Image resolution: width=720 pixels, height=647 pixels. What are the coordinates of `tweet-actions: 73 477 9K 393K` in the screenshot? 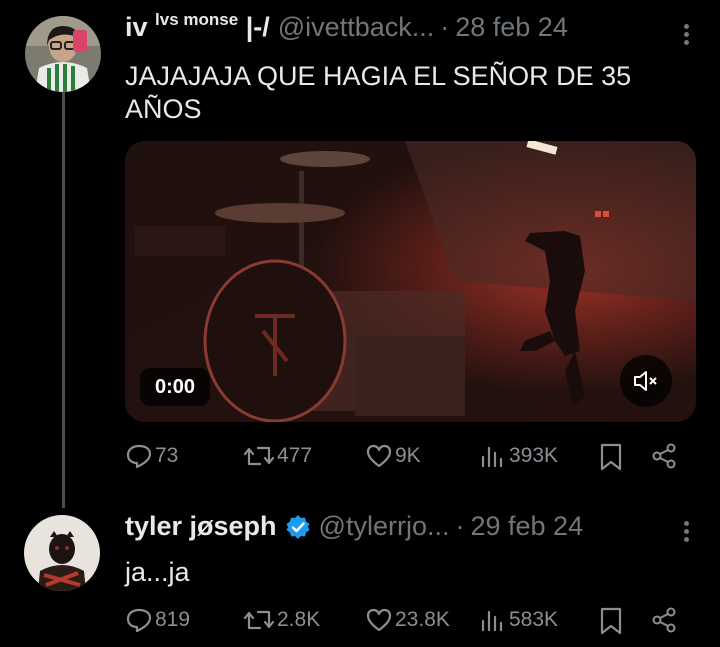 It's located at (405, 460).